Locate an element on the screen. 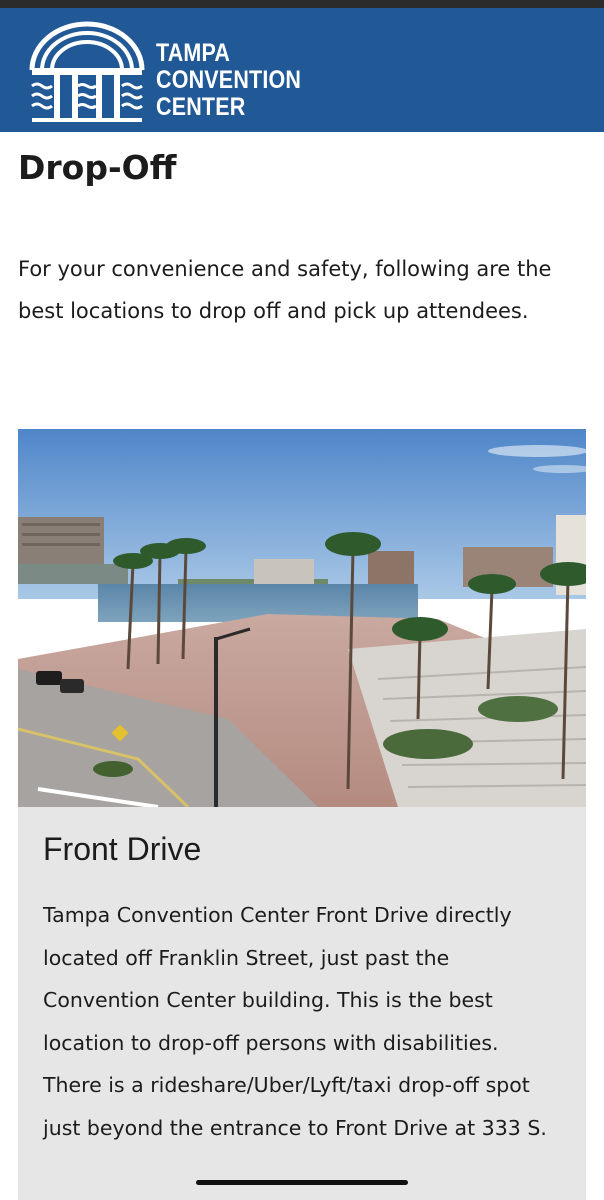 The height and width of the screenshot is (1200, 604). convention-center-logo-icon is located at coordinates (87, 72).